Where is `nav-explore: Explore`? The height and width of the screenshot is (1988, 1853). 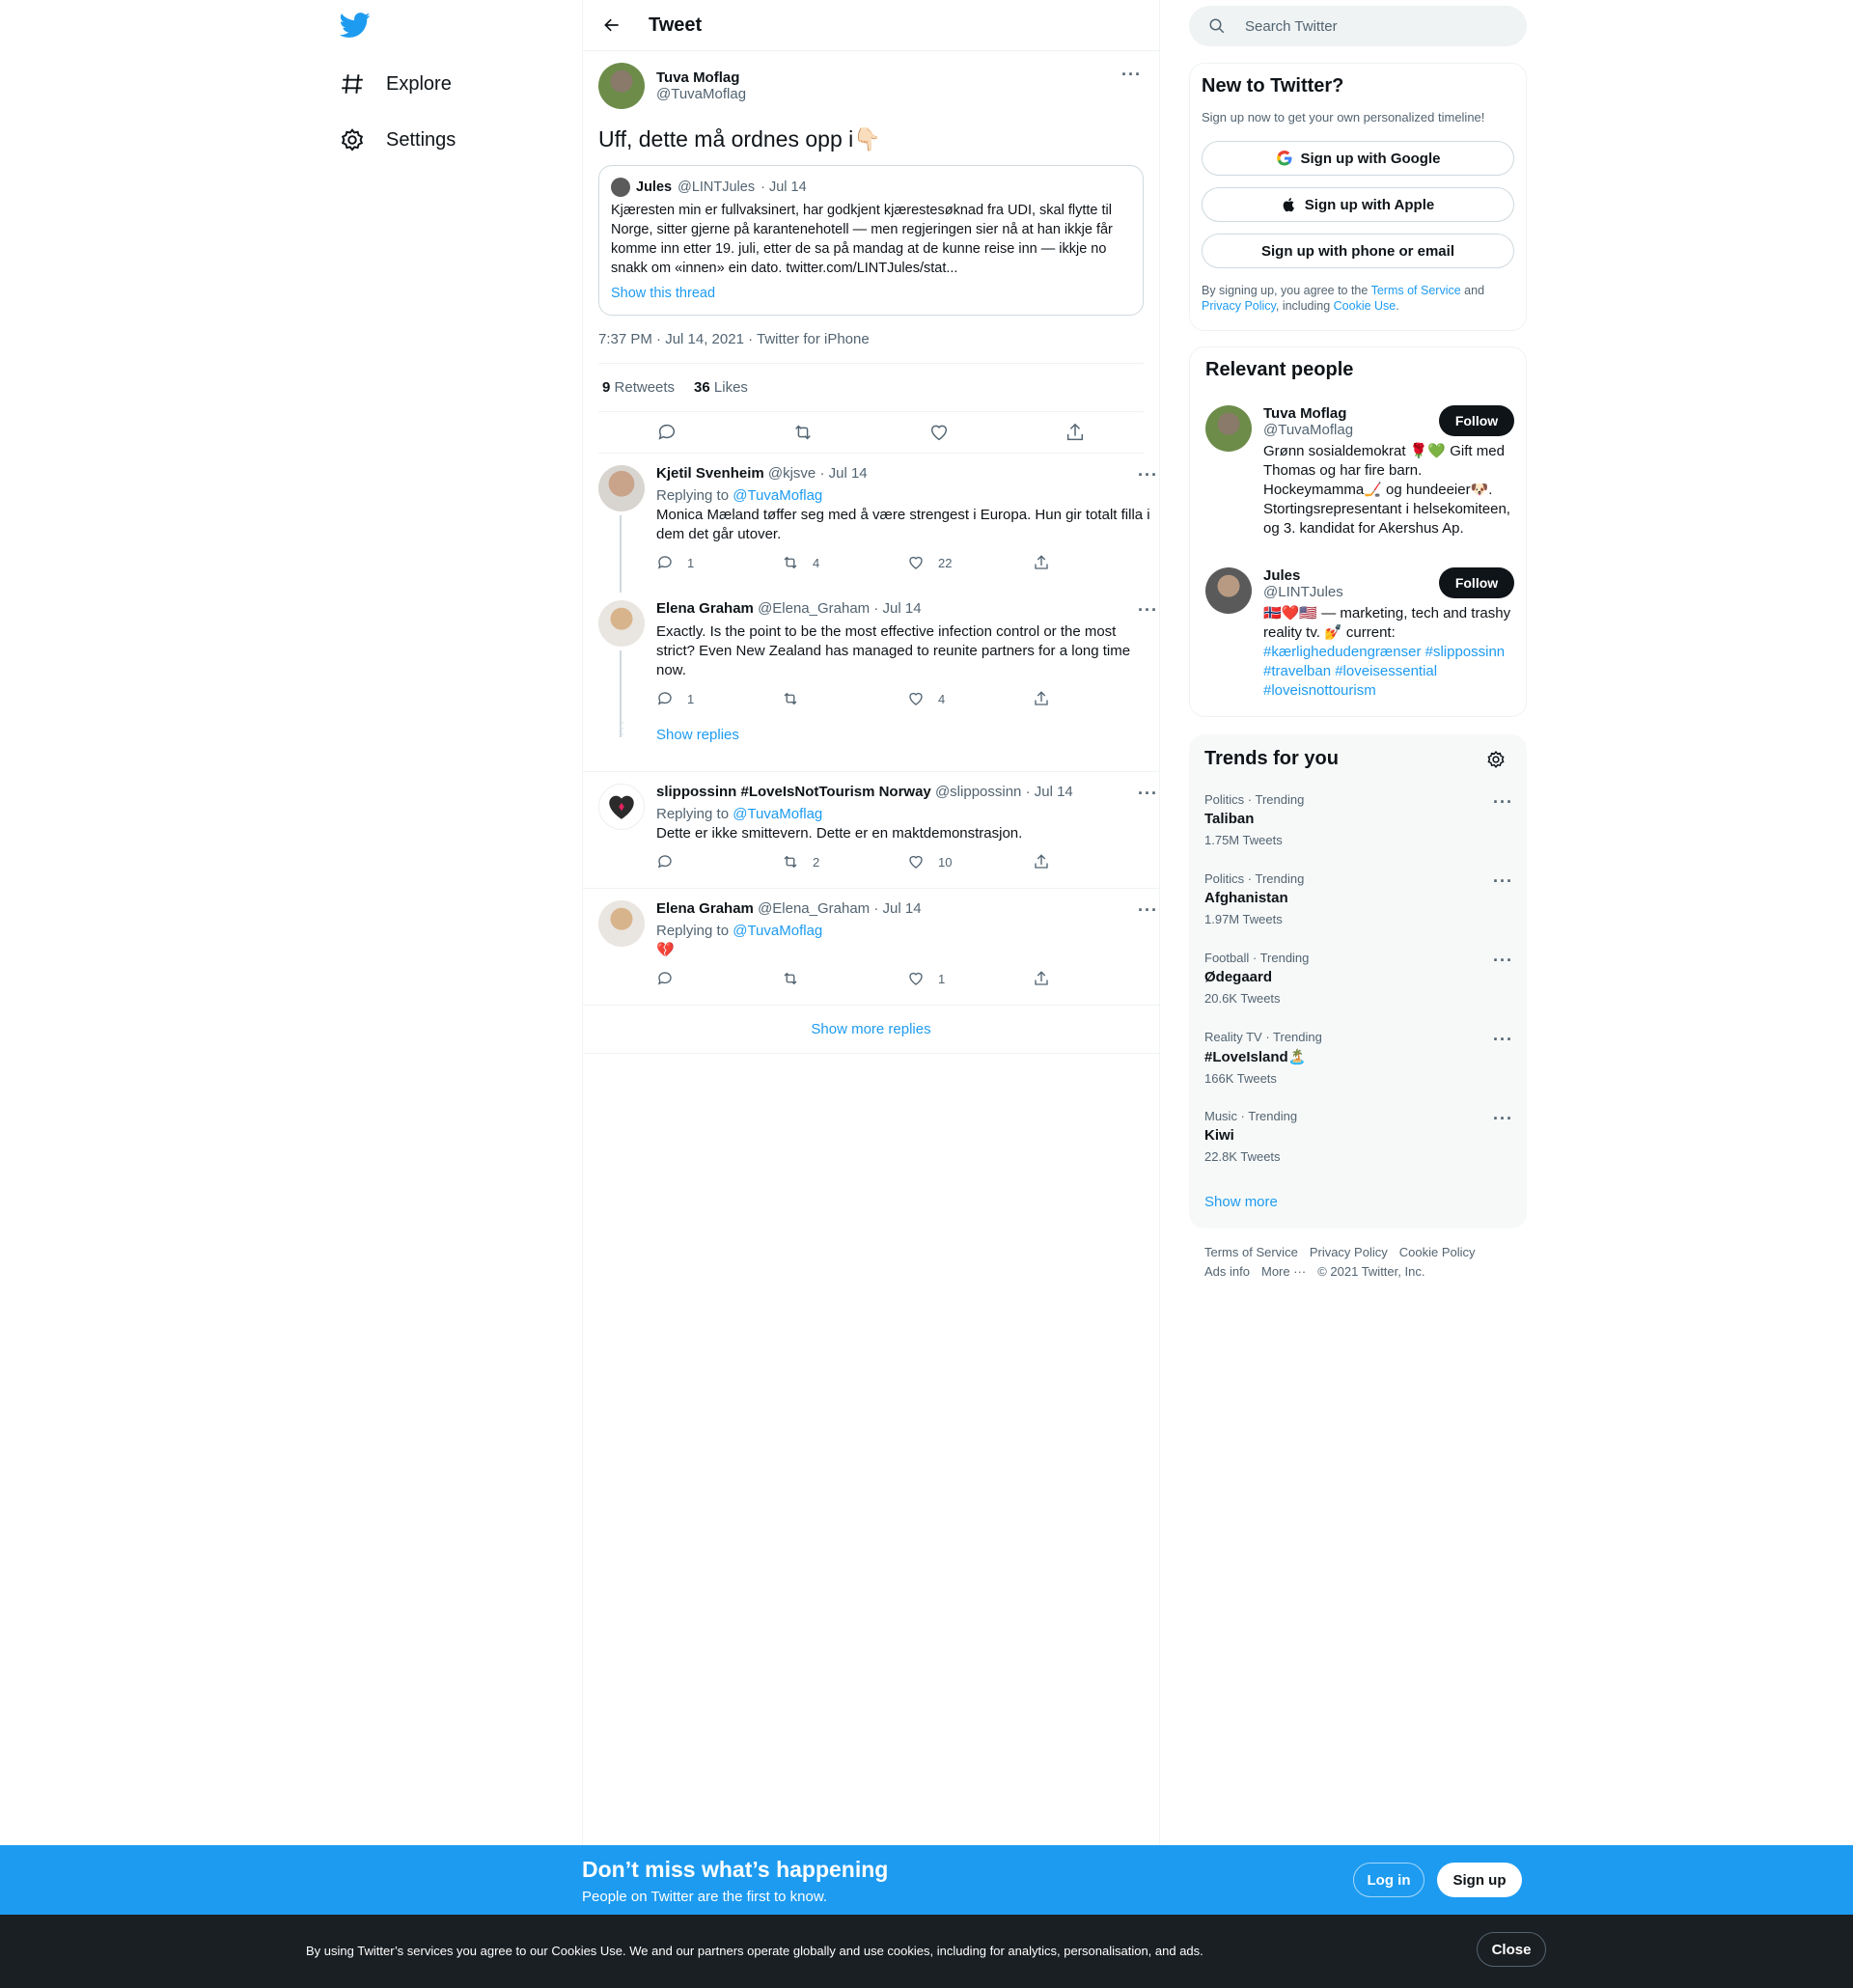 nav-explore: Explore is located at coordinates (396, 84).